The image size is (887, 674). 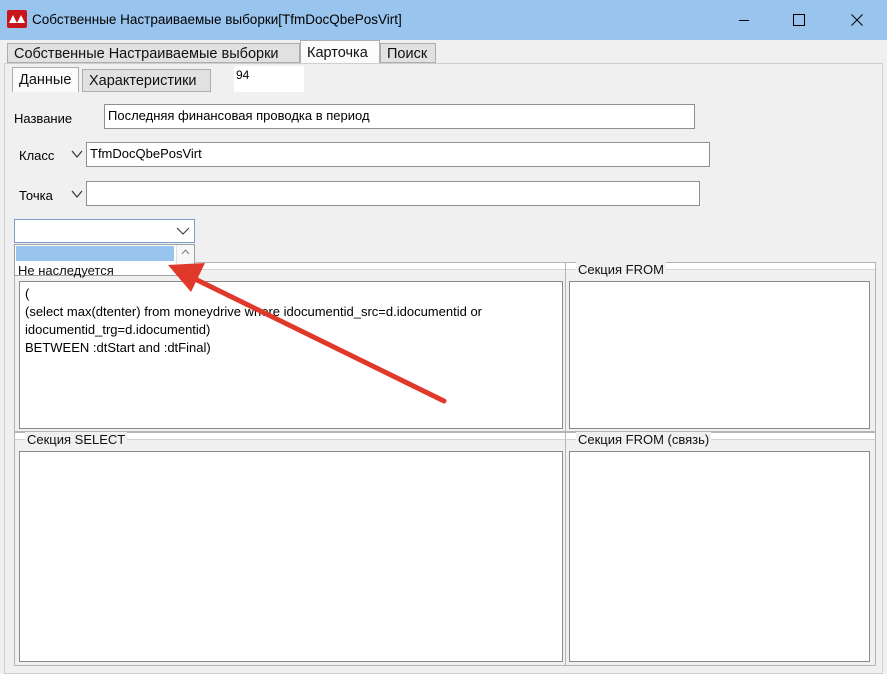 What do you see at coordinates (398, 154) in the screenshot?
I see `class-input: TfmDocQbePosVirt` at bounding box center [398, 154].